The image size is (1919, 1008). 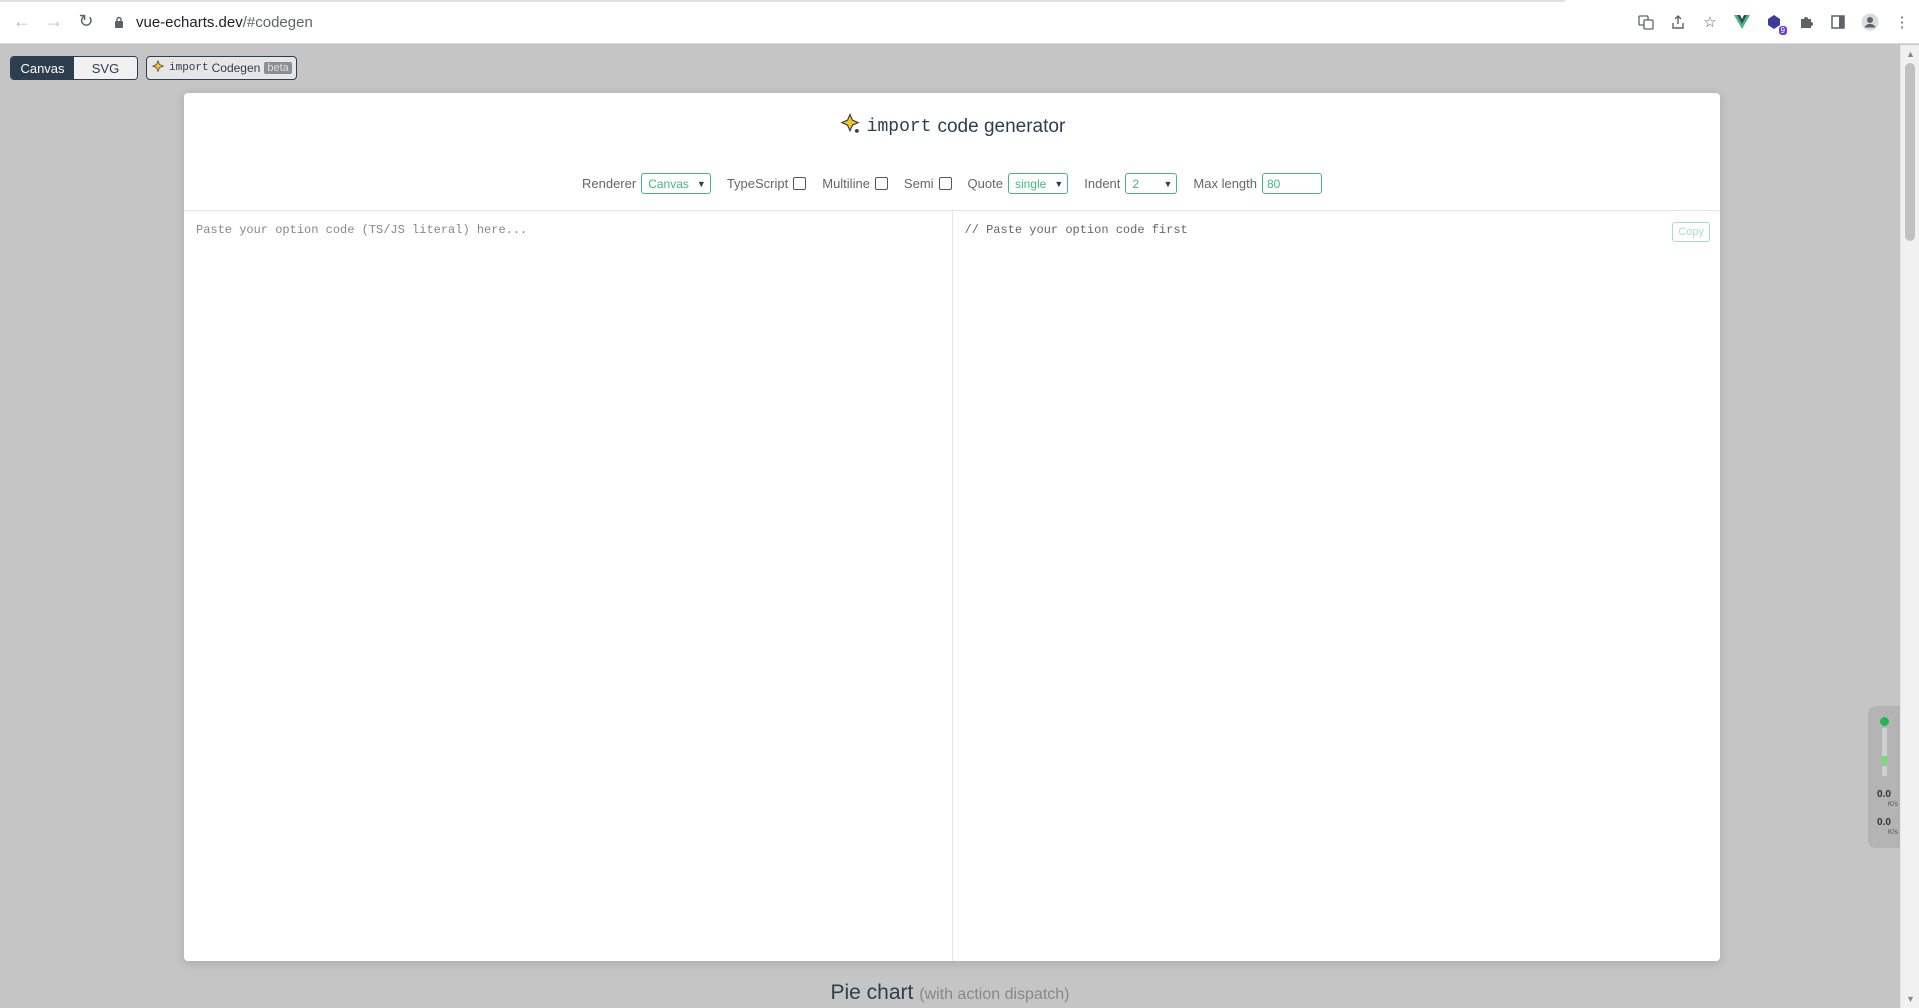 I want to click on download-unit: K/s, so click(x=1892, y=804).